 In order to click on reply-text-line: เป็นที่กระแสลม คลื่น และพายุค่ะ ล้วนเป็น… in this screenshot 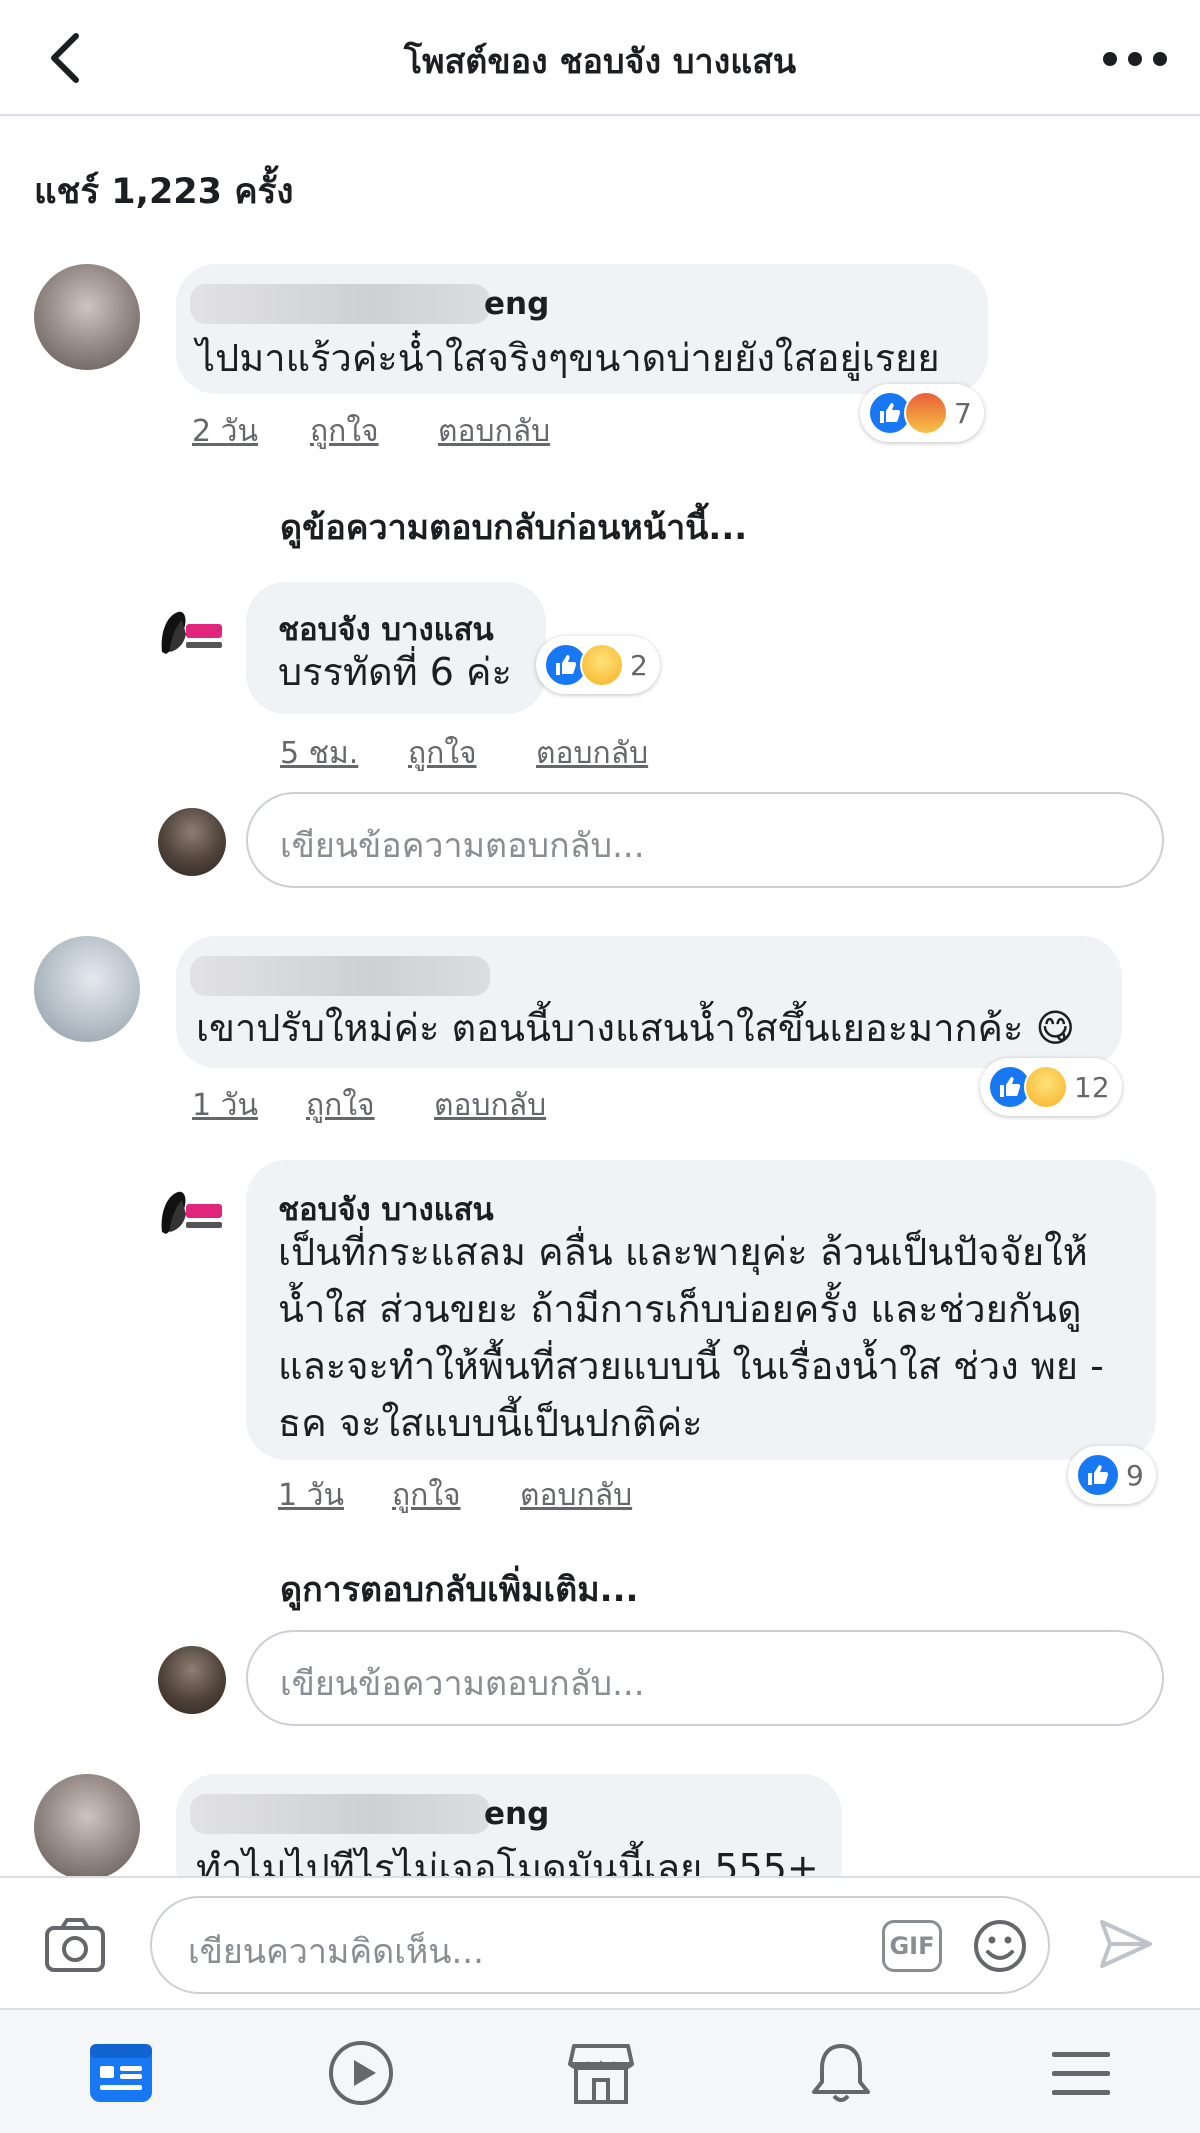, I will do `click(683, 1252)`.